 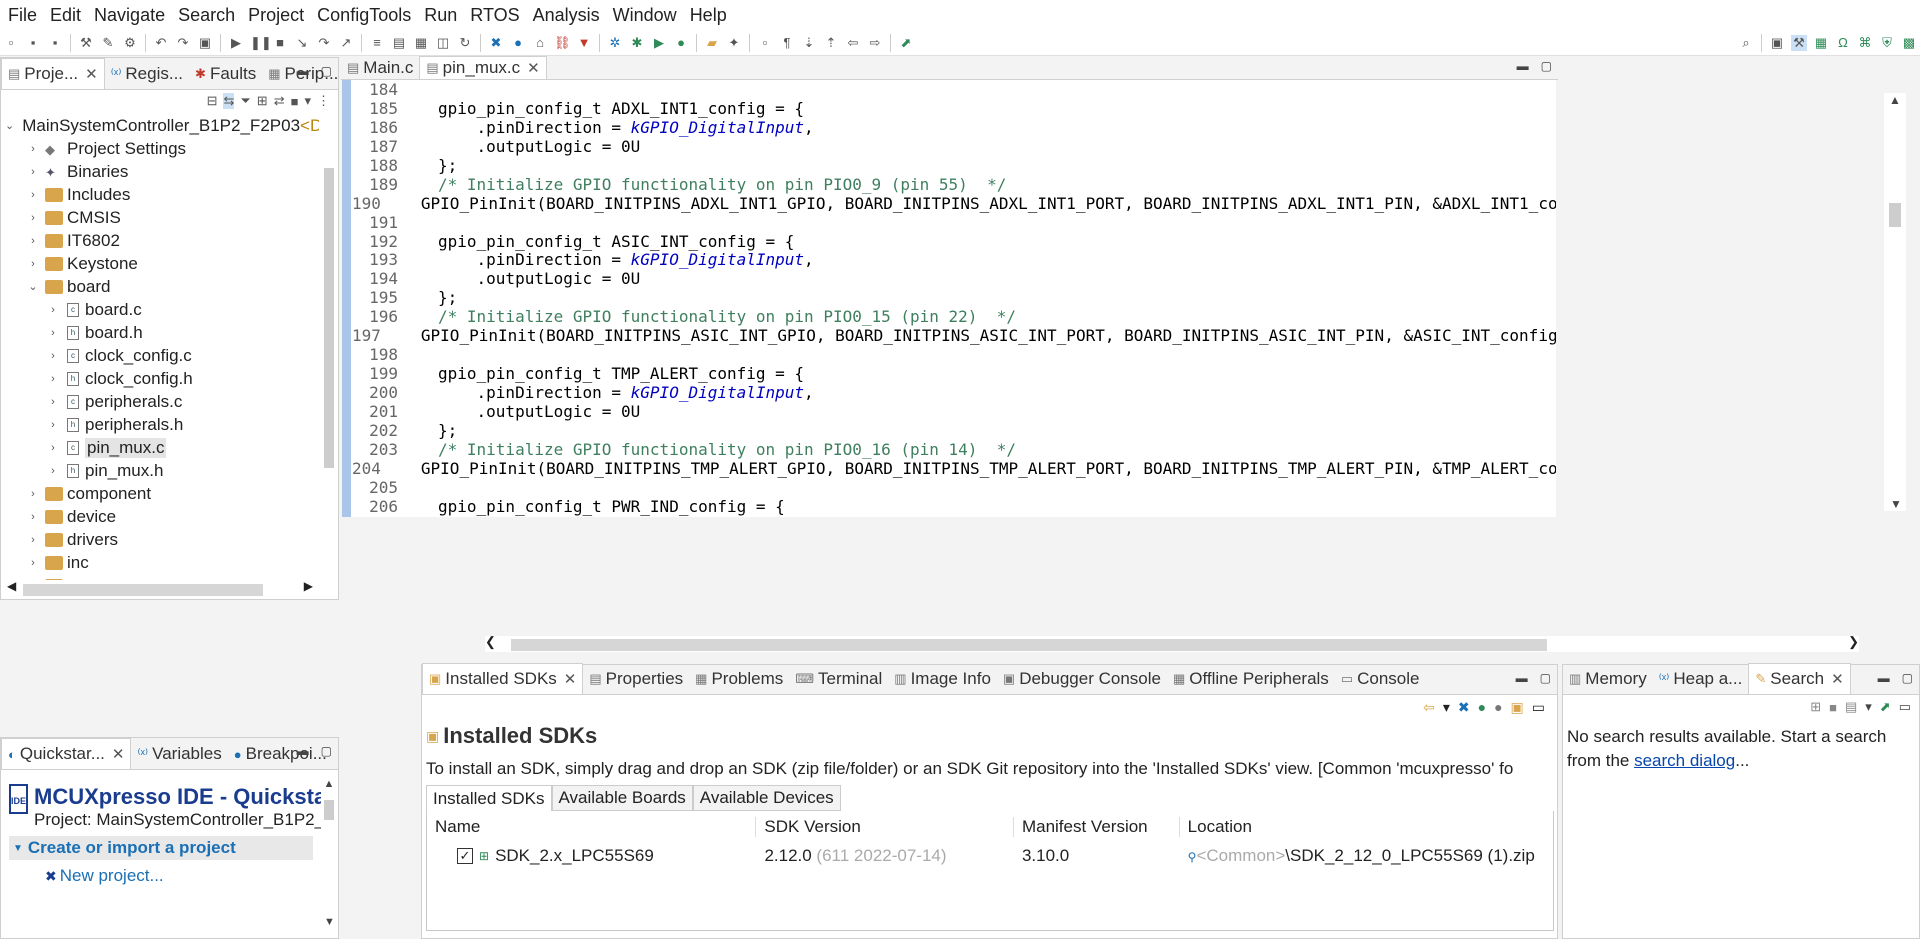 I want to click on layout-icon: ⊞, so click(x=262, y=101).